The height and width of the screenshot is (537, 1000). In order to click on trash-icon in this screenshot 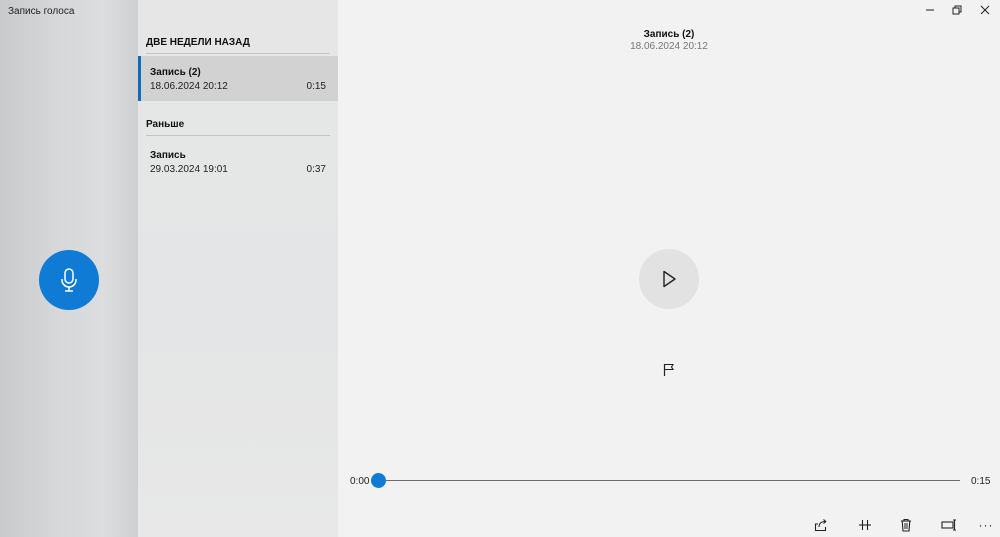, I will do `click(906, 525)`.